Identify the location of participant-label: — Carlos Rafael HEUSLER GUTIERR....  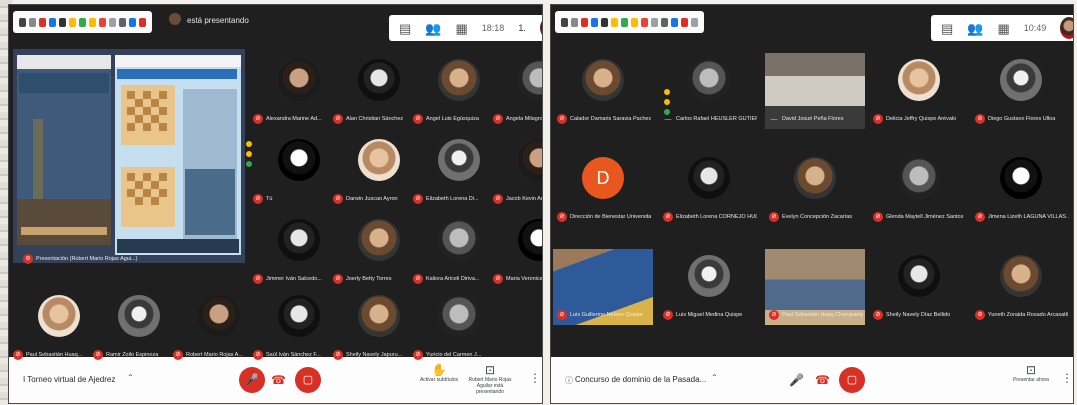
(710, 119).